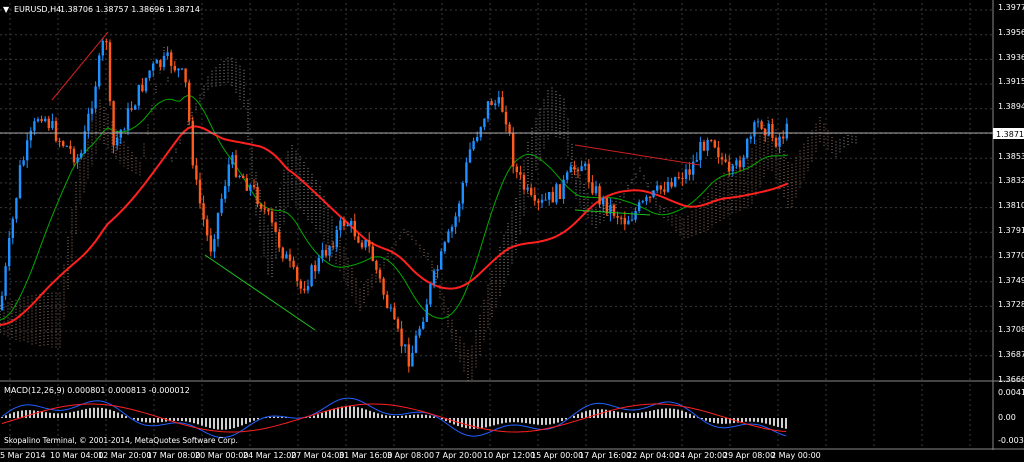  Describe the element at coordinates (365, 455) in the screenshot. I see `time-tick: 31 Mar 16:00` at that location.